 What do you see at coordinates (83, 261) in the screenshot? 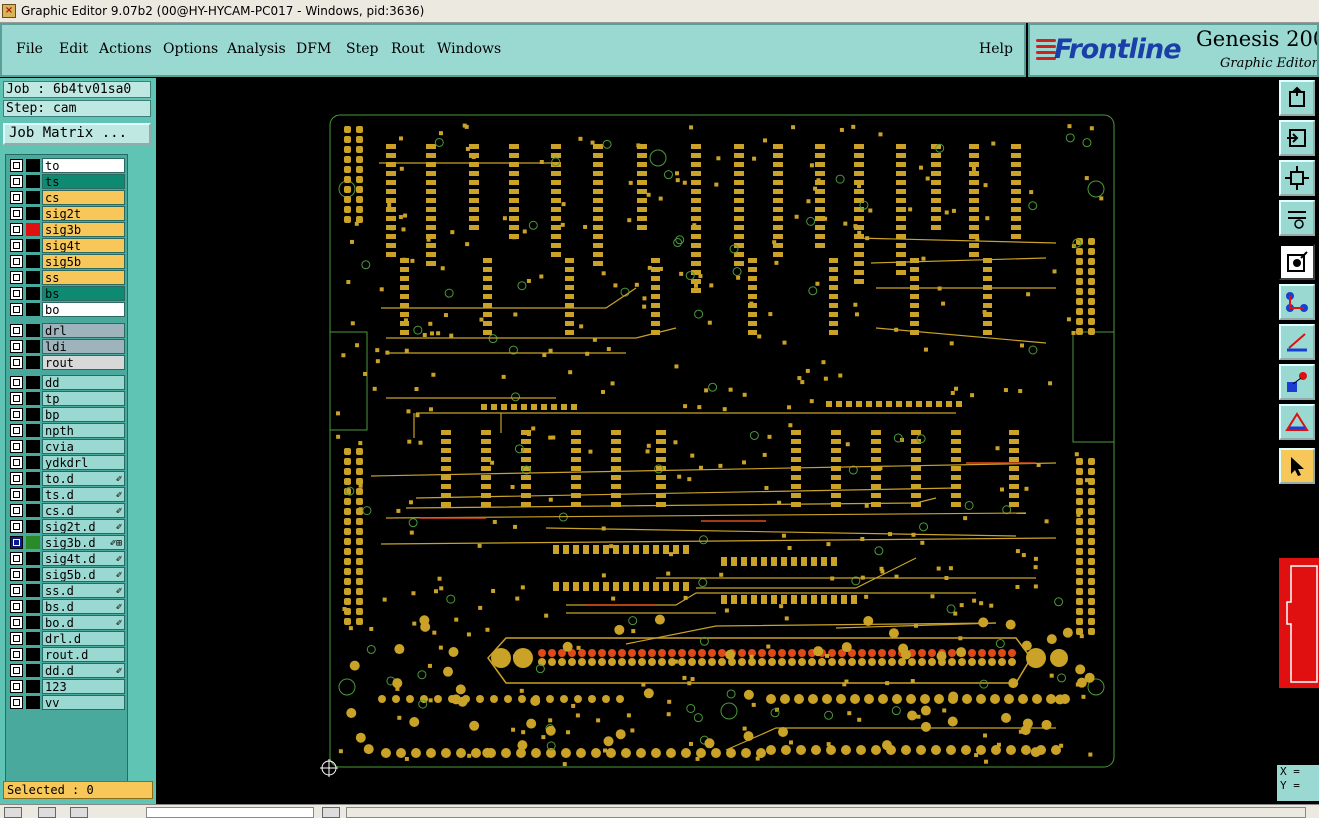
I see `layer-name: sig5b` at bounding box center [83, 261].